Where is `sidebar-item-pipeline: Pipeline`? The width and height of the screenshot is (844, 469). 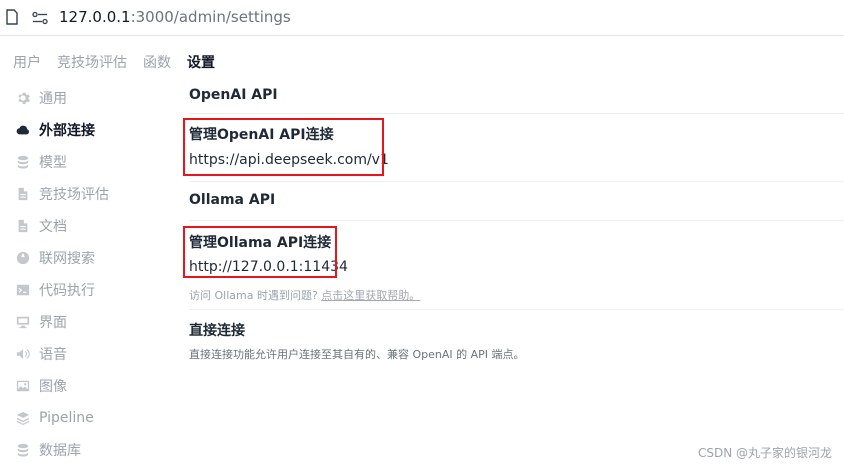 sidebar-item-pipeline: Pipeline is located at coordinates (91, 418).